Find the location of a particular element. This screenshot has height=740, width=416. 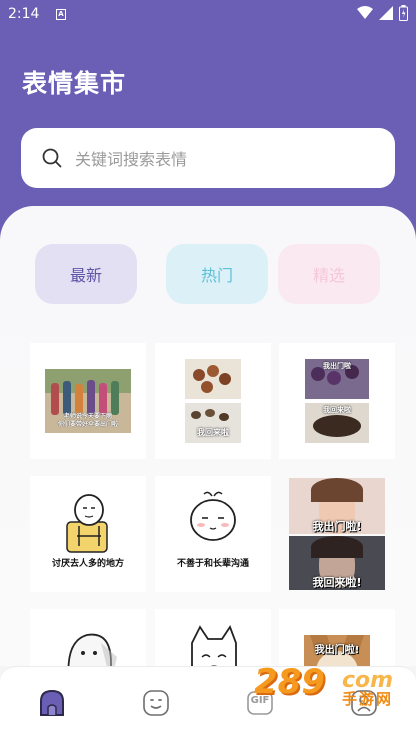

sticker-image: 我出门啦! 我回来啦! is located at coordinates (337, 534).